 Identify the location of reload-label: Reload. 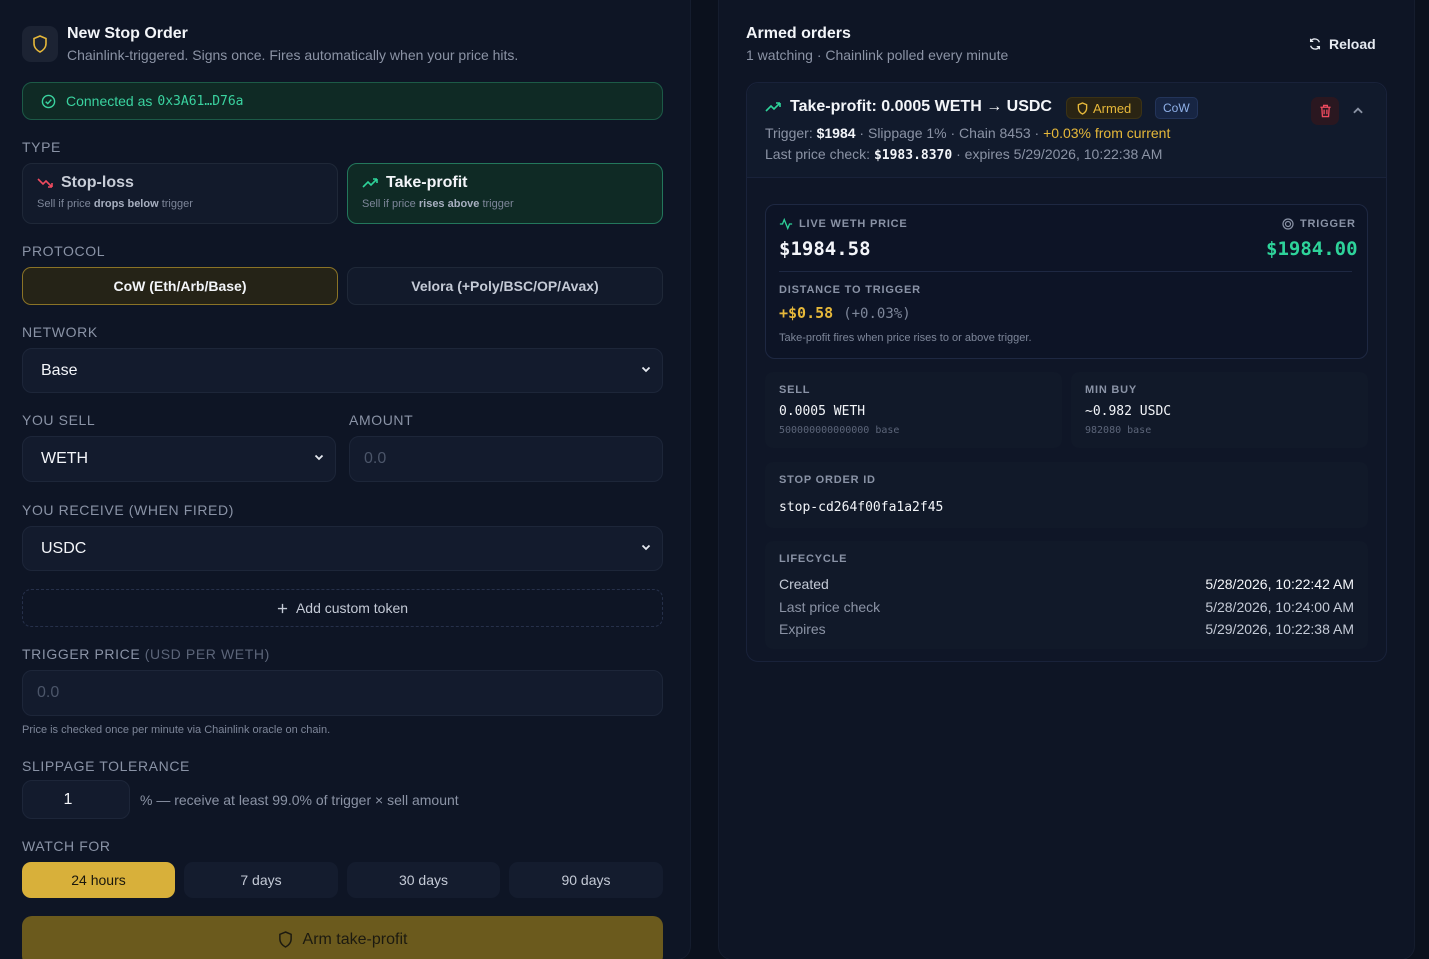
(1352, 44).